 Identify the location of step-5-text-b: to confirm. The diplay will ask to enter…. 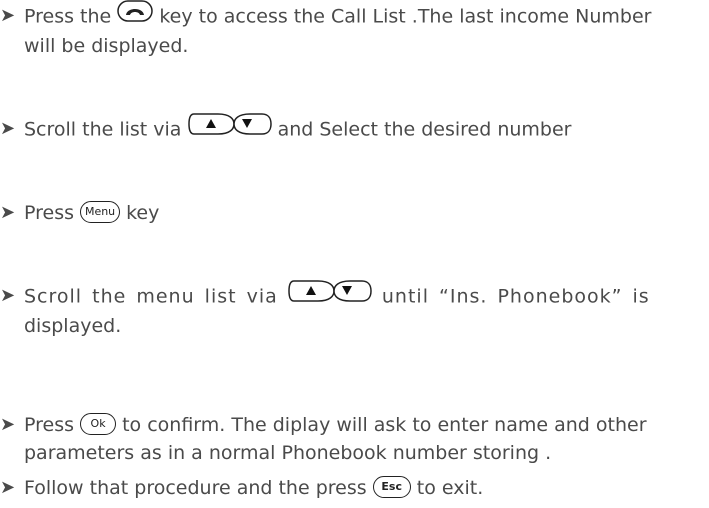
(384, 425).